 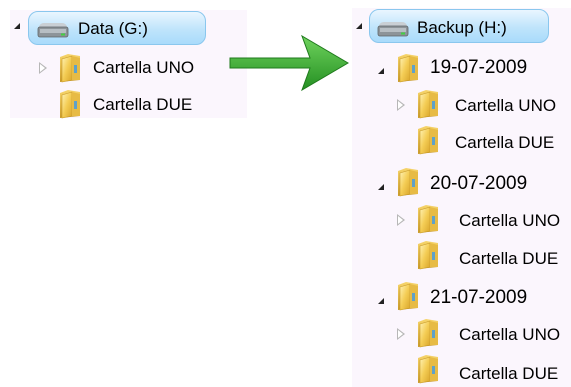 What do you see at coordinates (478, 184) in the screenshot?
I see `date-folder-label: 20-07-2009` at bounding box center [478, 184].